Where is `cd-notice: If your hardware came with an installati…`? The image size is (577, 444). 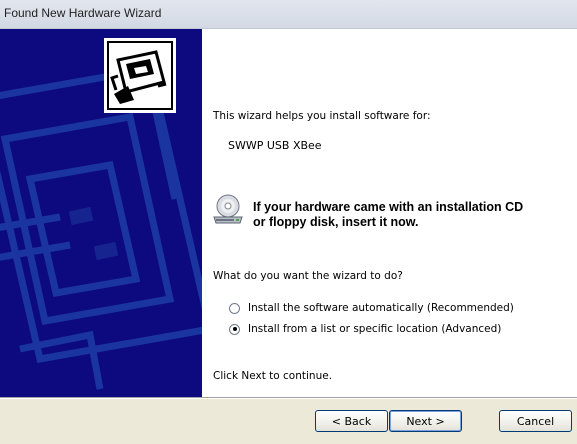
cd-notice: If your hardware came with an installati… is located at coordinates (388, 215).